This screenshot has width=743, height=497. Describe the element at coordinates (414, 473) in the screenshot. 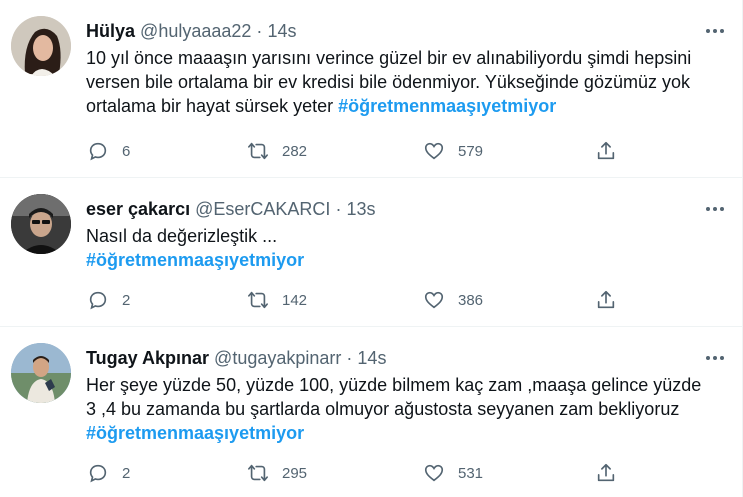

I see `tweet-actions: 2 295 531` at that location.